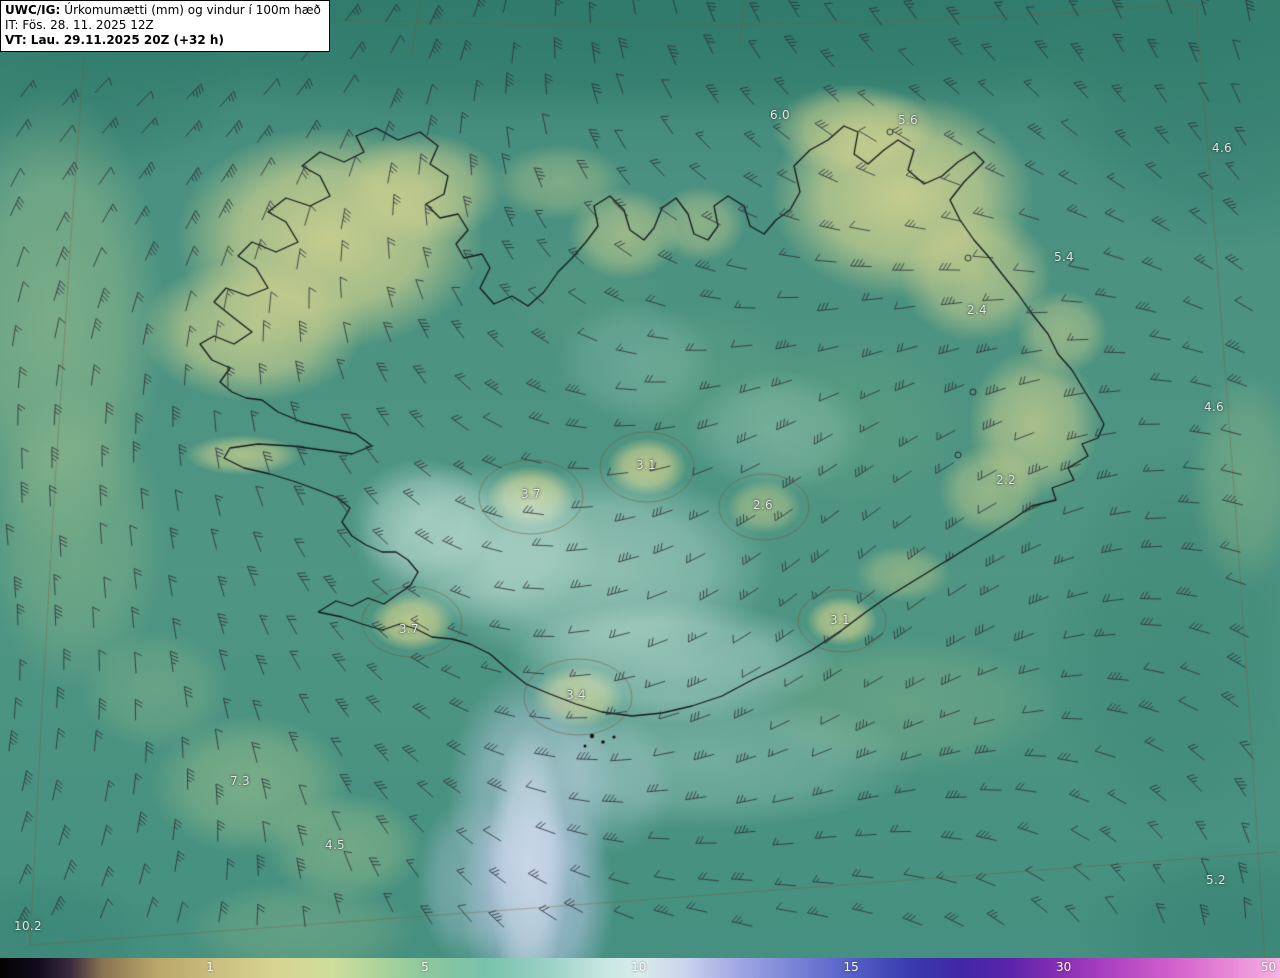  I want to click on colorbar-tick-10: 10, so click(639, 967).